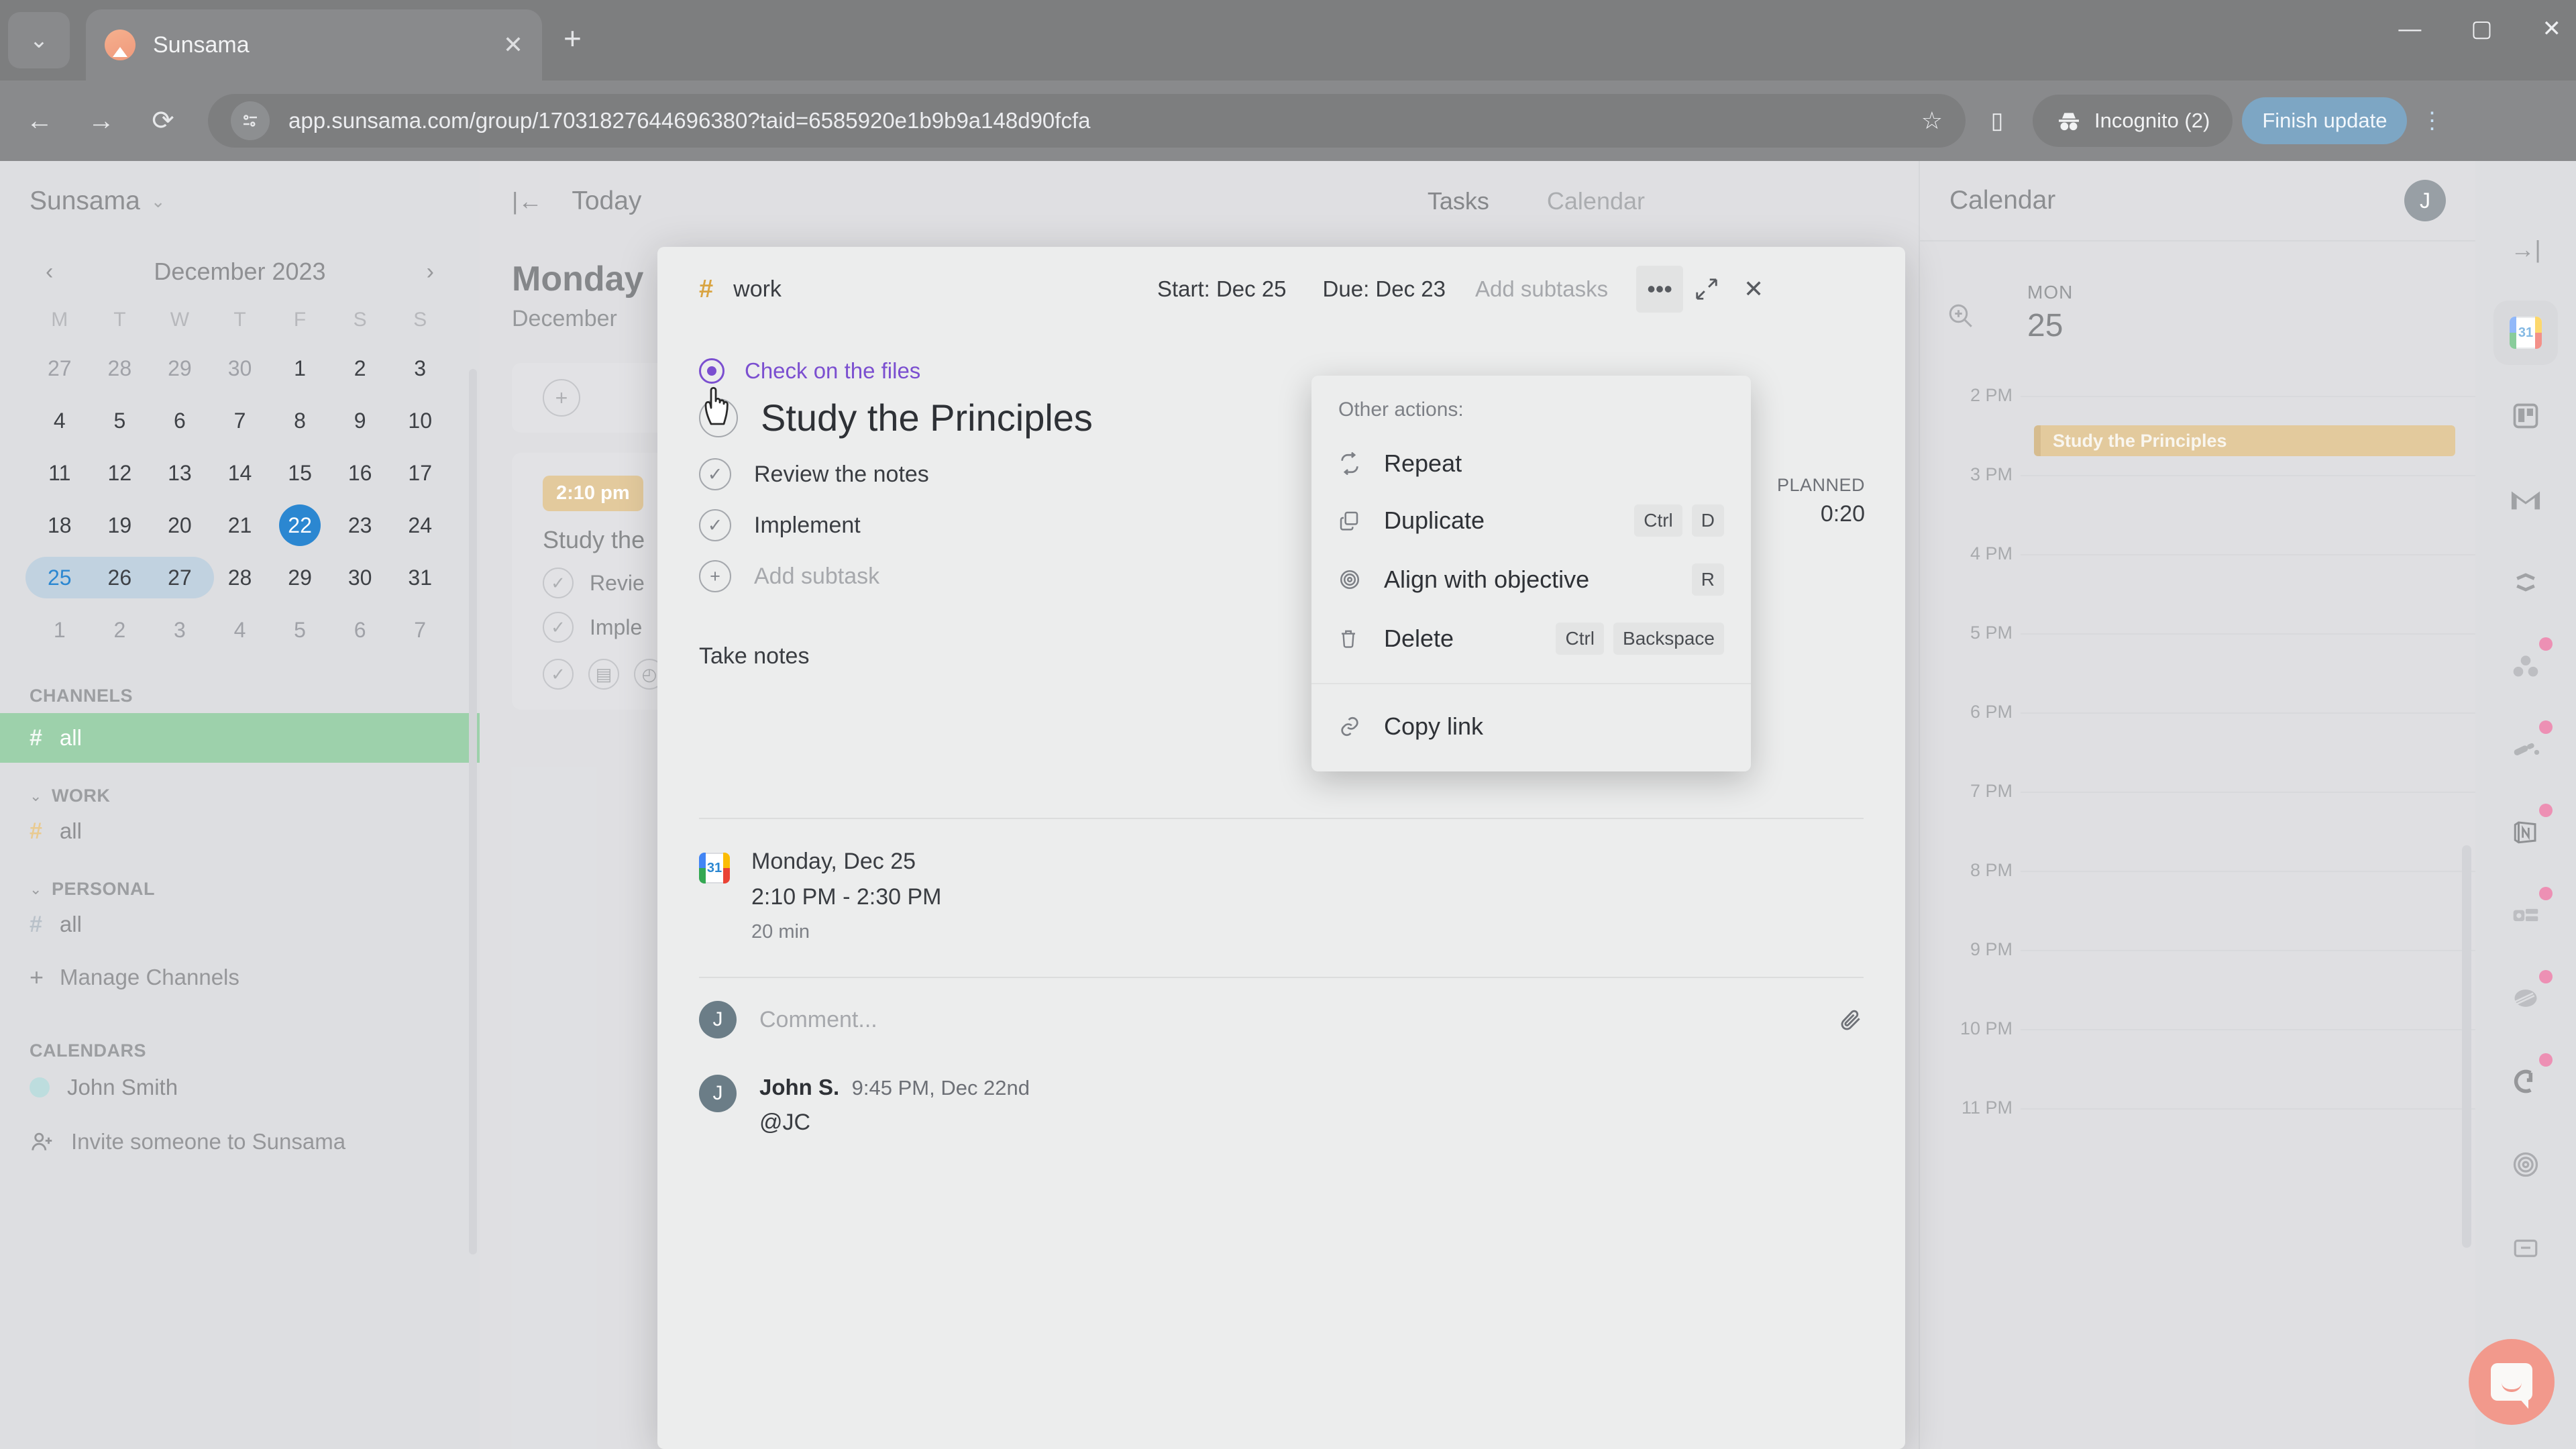 This screenshot has width=2576, height=1449. I want to click on task-checkbox-icon: ✓, so click(718, 417).